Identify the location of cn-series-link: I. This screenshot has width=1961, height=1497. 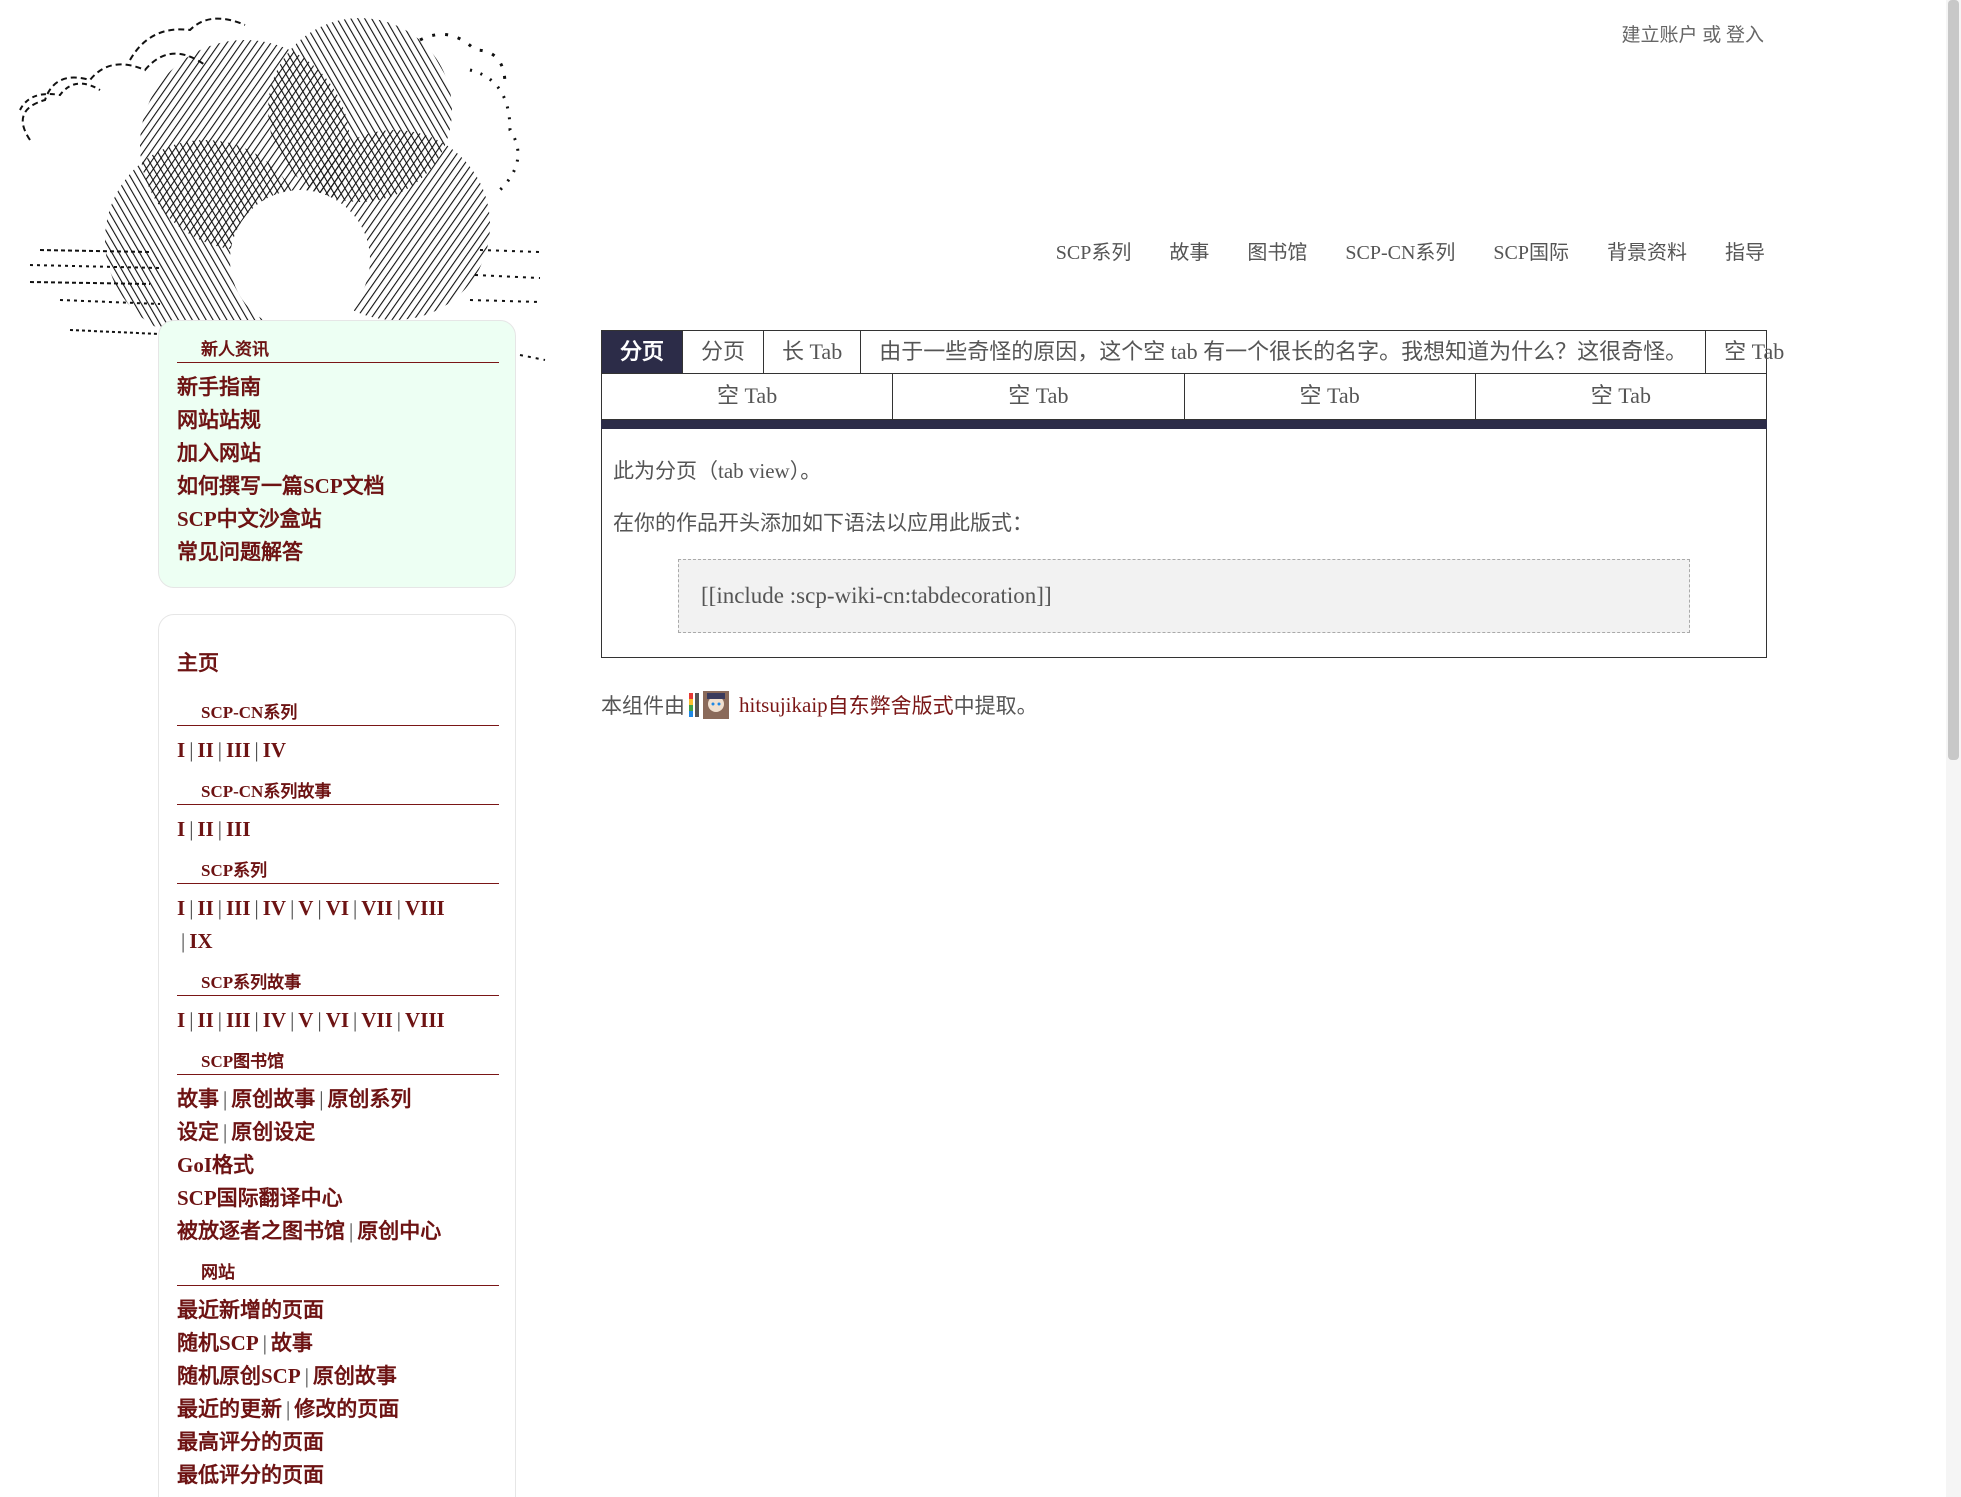
(181, 750).